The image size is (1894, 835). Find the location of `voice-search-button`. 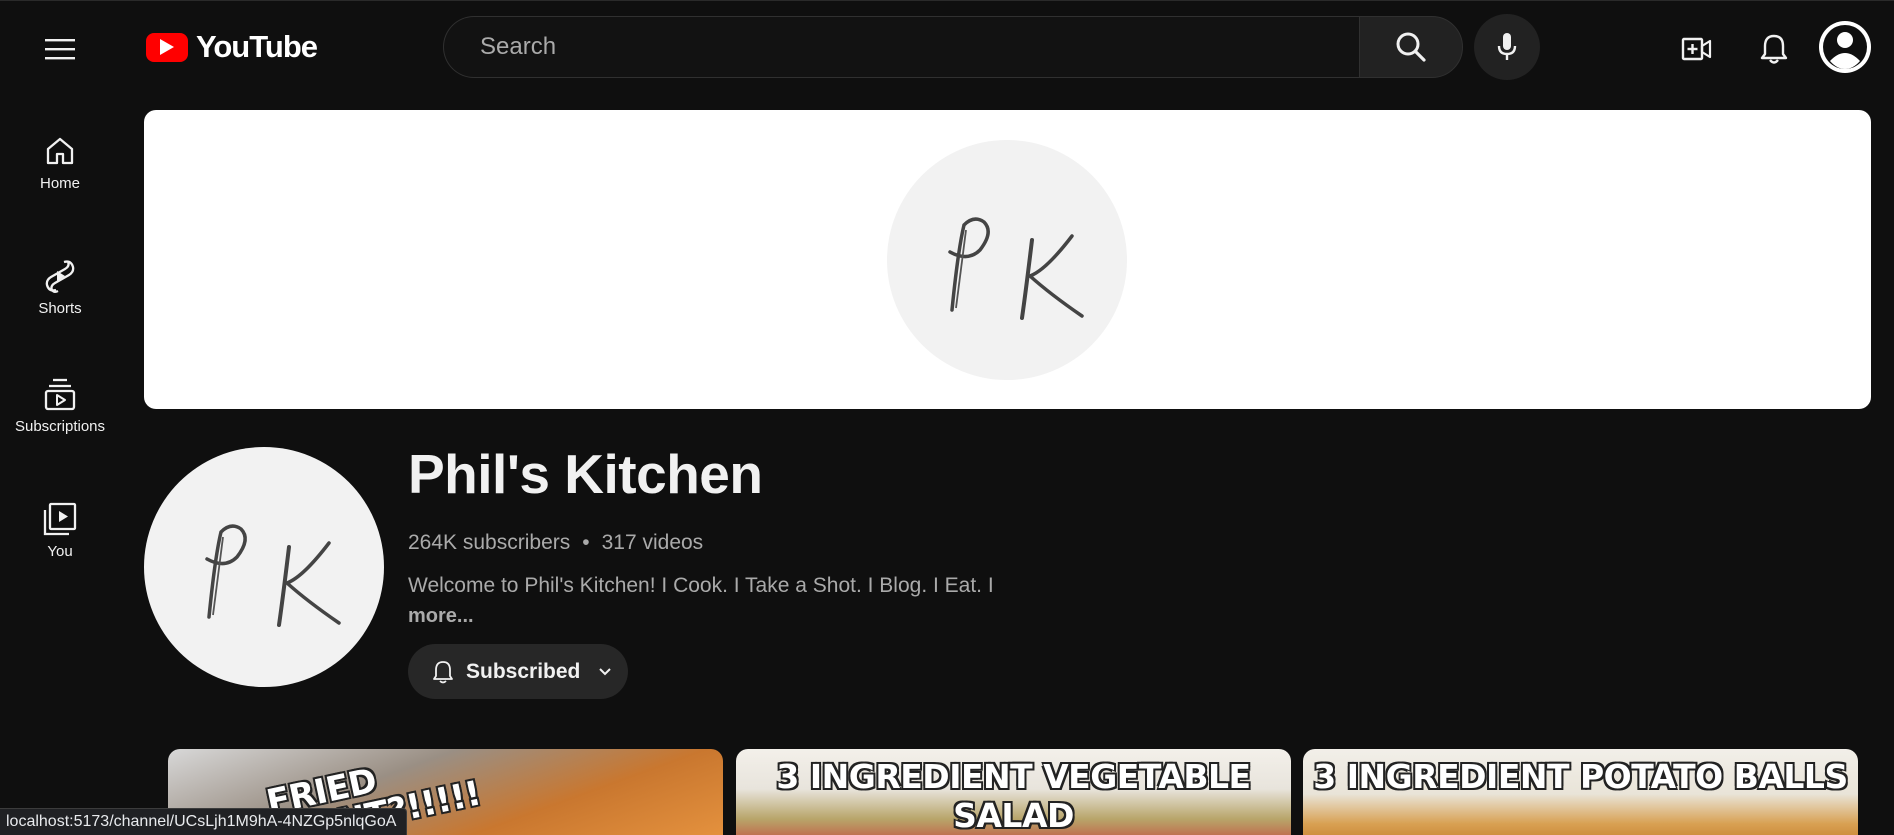

voice-search-button is located at coordinates (1507, 47).